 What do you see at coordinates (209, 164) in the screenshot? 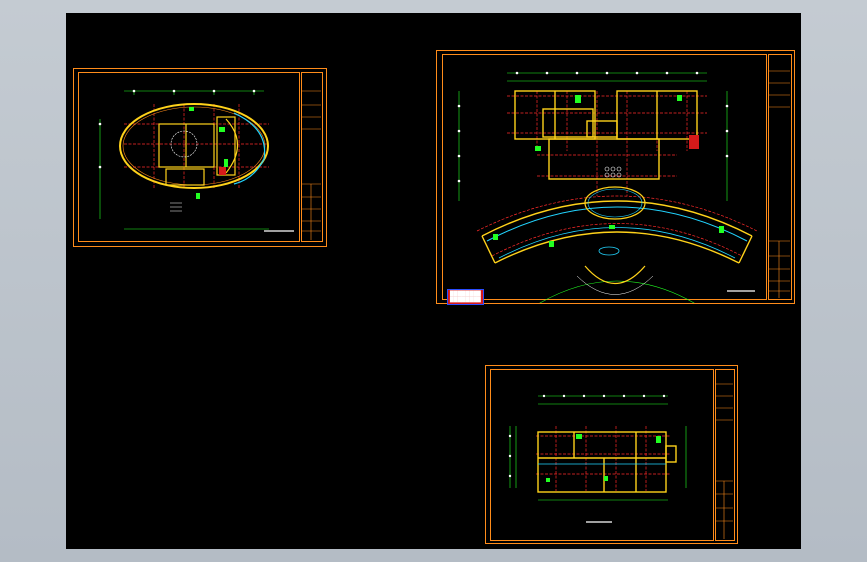
I see `oval-plan-drawing` at bounding box center [209, 164].